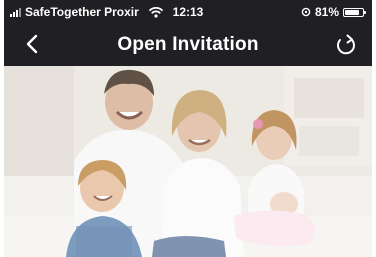  I want to click on page-title: Open Invitation, so click(188, 44).